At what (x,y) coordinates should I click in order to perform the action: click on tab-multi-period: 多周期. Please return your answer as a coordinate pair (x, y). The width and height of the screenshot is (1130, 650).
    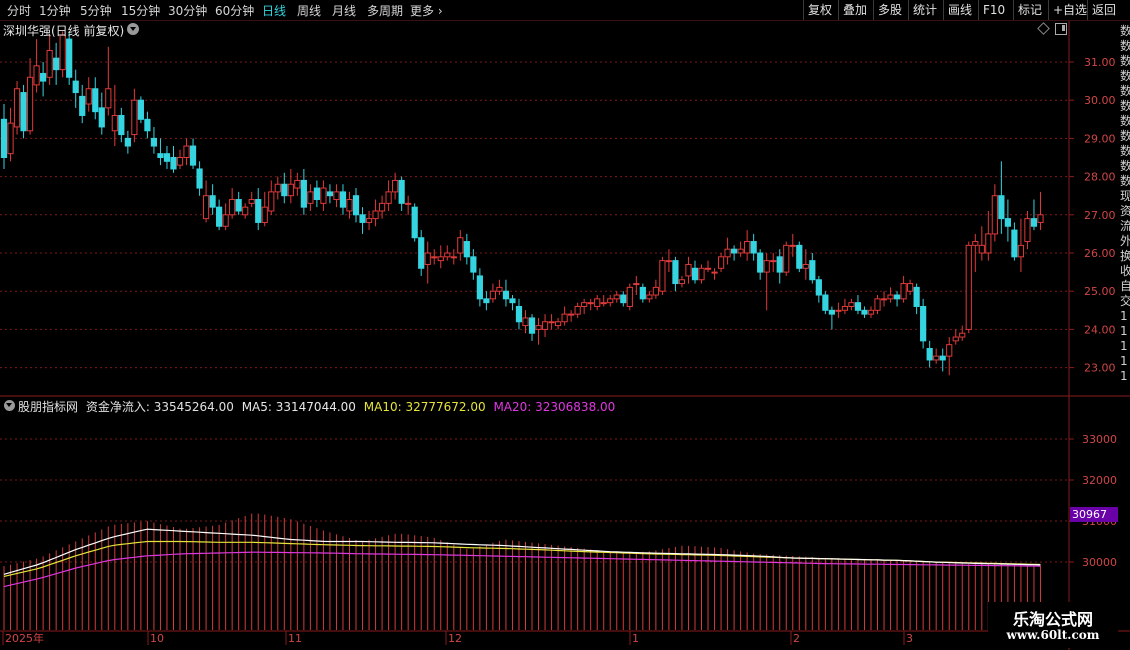
    Looking at the image, I should click on (385, 10).